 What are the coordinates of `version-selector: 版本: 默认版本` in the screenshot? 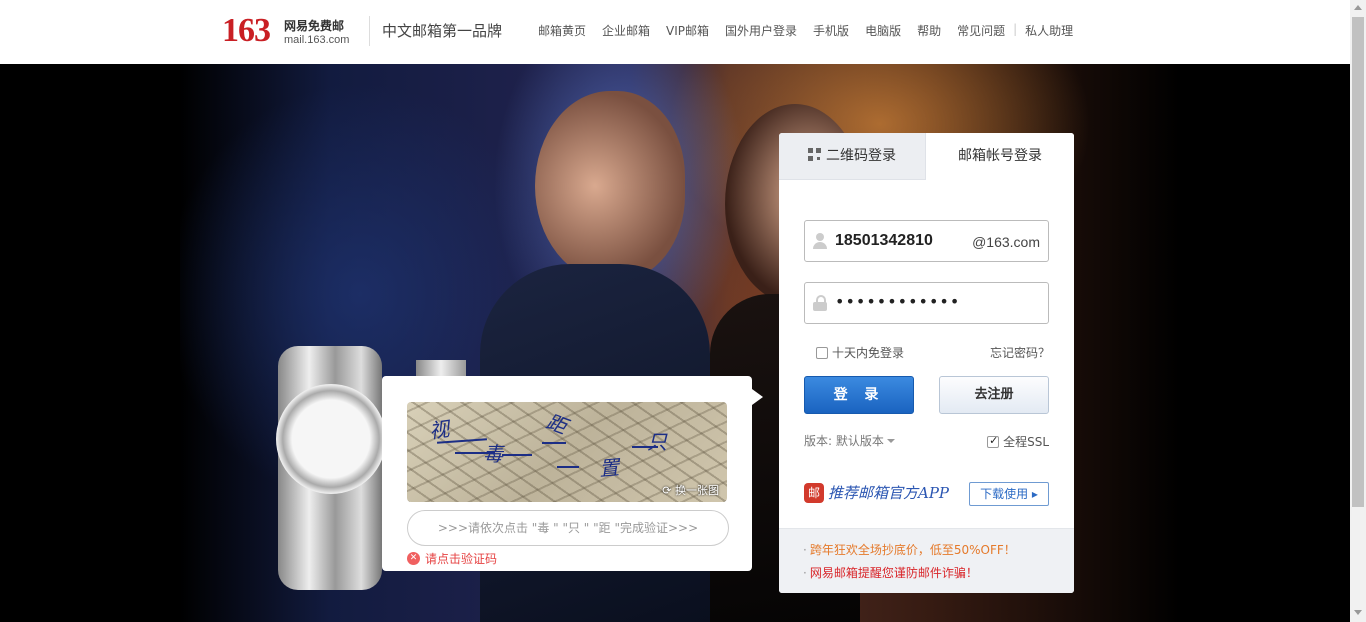 It's located at (849, 440).